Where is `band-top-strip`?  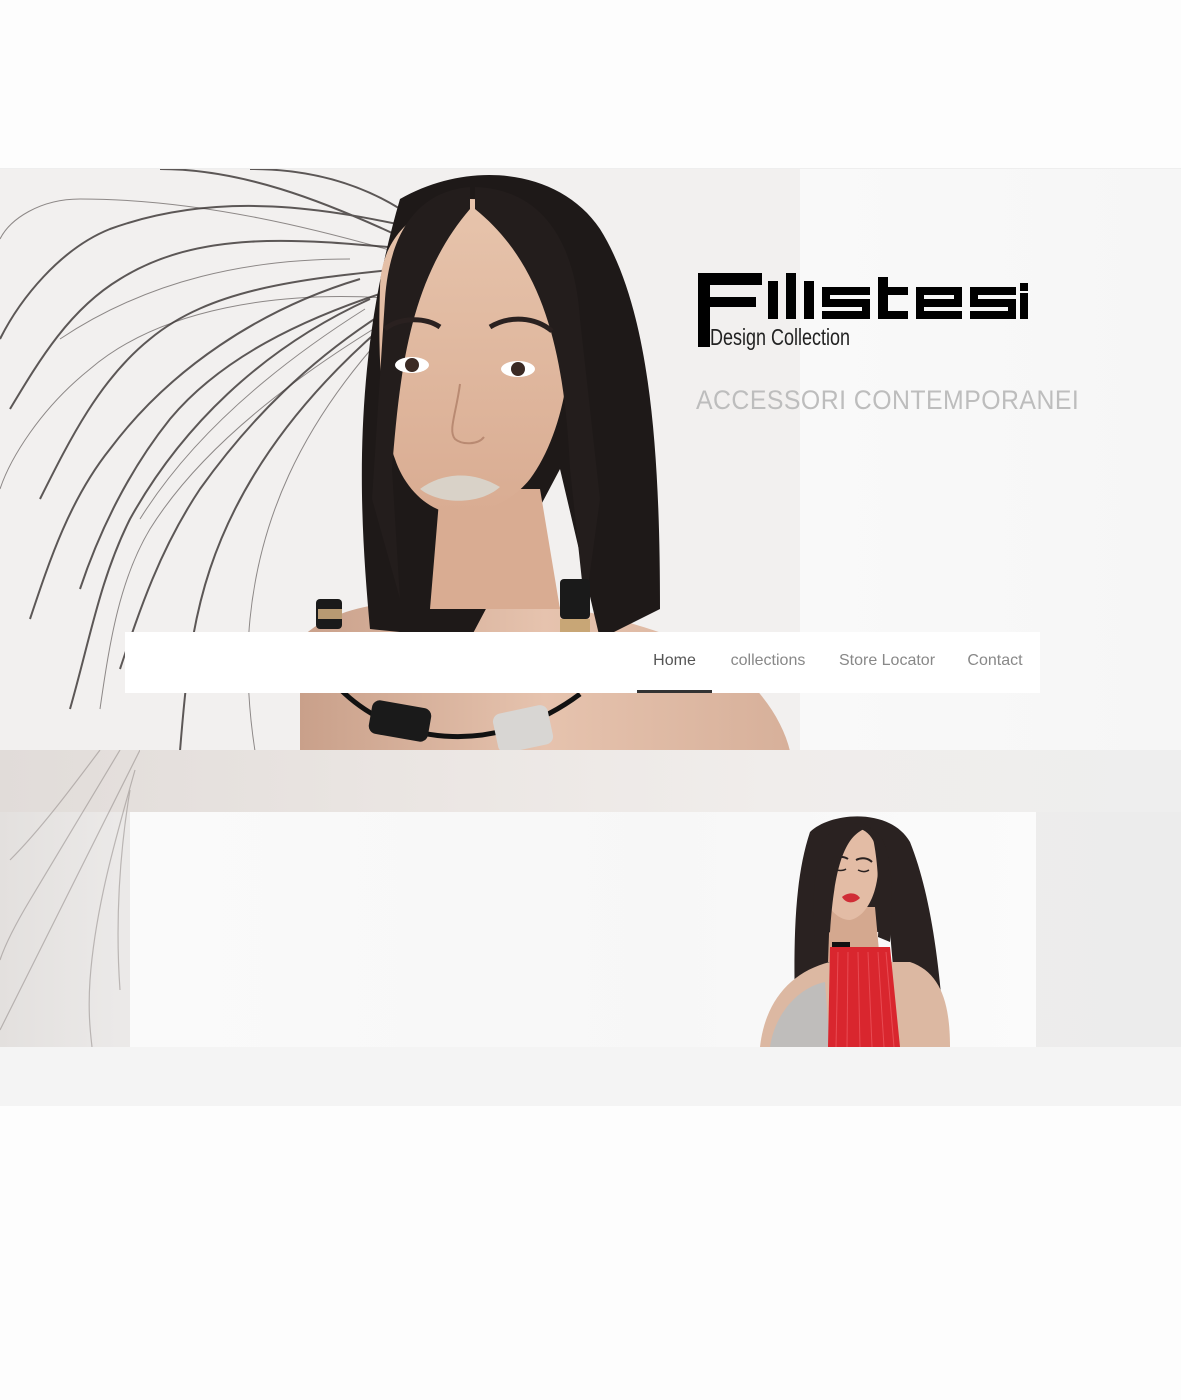
band-top-strip is located at coordinates (590, 781).